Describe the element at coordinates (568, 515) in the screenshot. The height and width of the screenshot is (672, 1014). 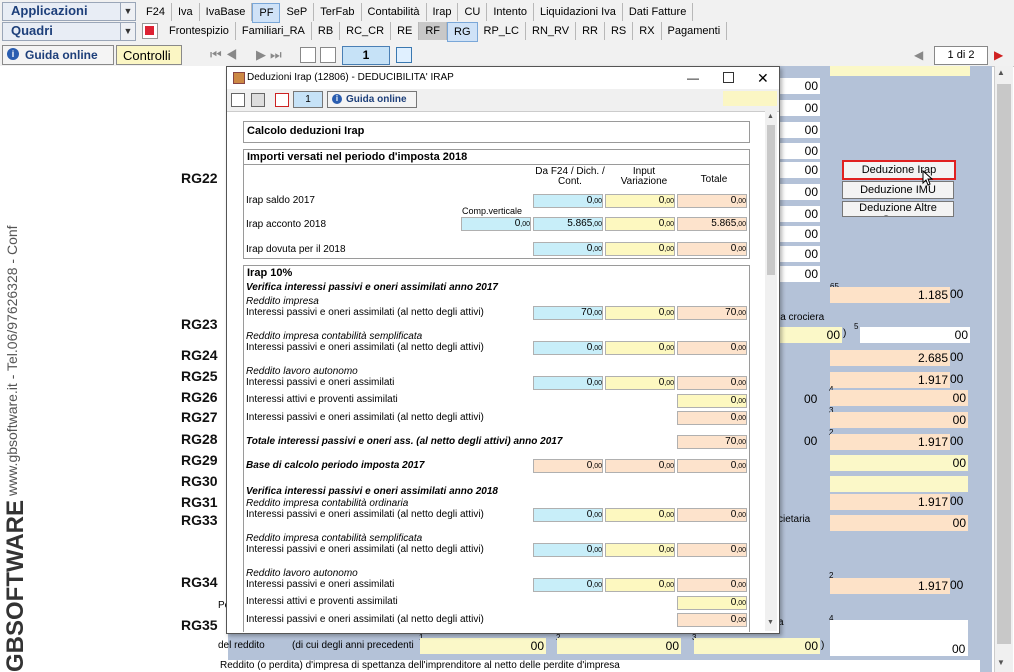
I see `r8-f24: 0,00` at that location.